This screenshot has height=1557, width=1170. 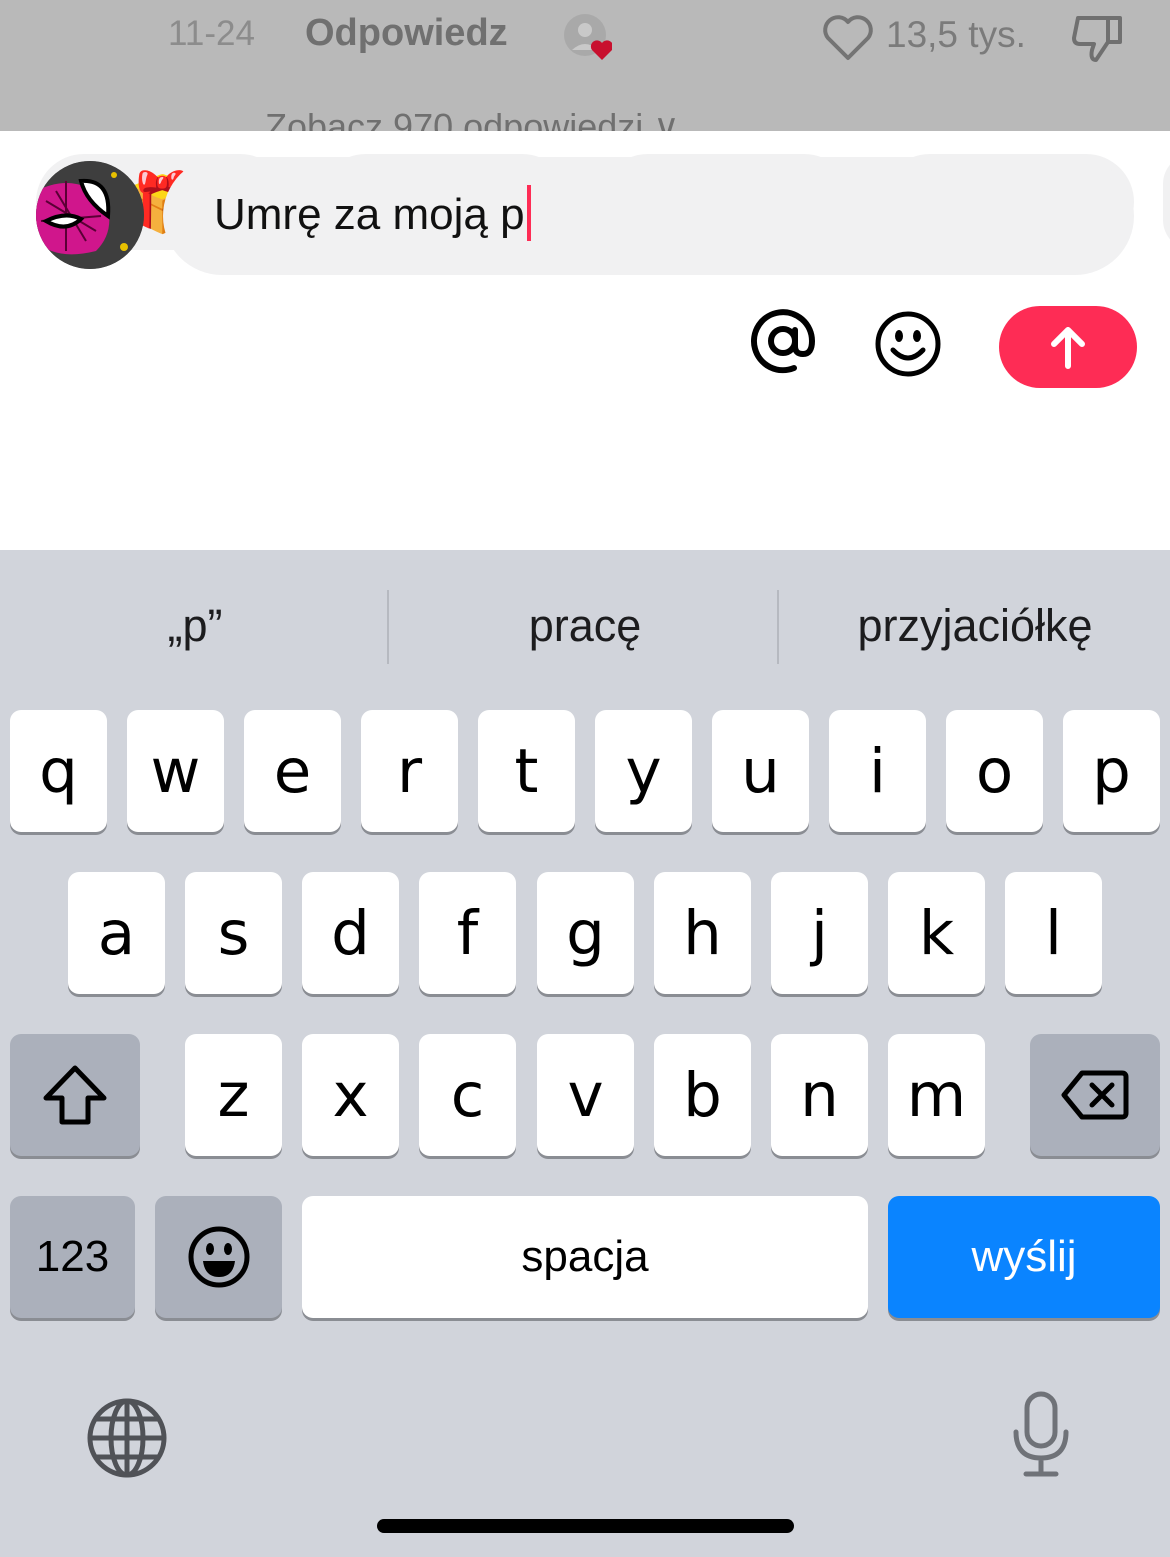 I want to click on key-s: s, so click(x=233, y=933).